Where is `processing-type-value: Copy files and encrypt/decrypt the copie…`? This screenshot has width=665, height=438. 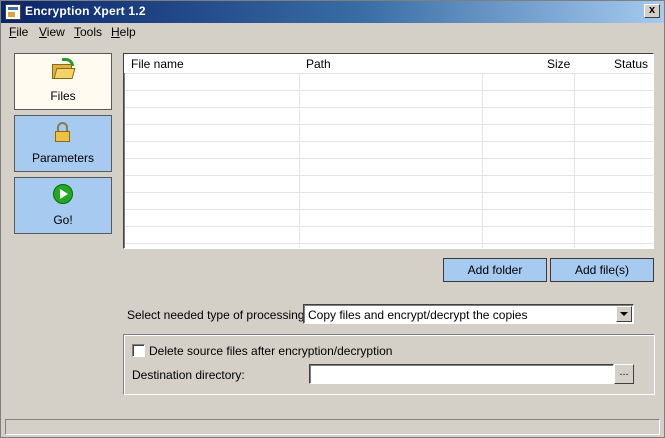
processing-type-value: Copy files and encrypt/decrypt the copie… is located at coordinates (418, 315).